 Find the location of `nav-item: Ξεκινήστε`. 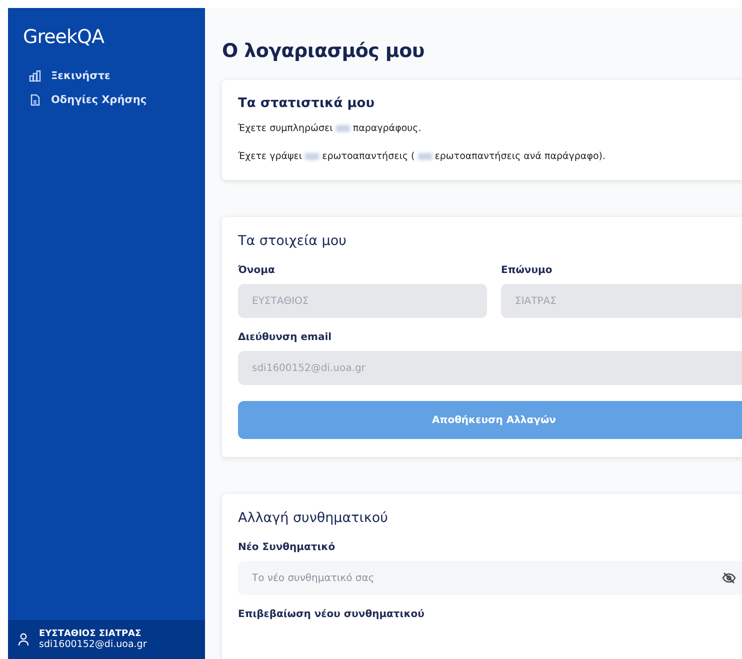

nav-item: Ξεκινήστε is located at coordinates (117, 76).